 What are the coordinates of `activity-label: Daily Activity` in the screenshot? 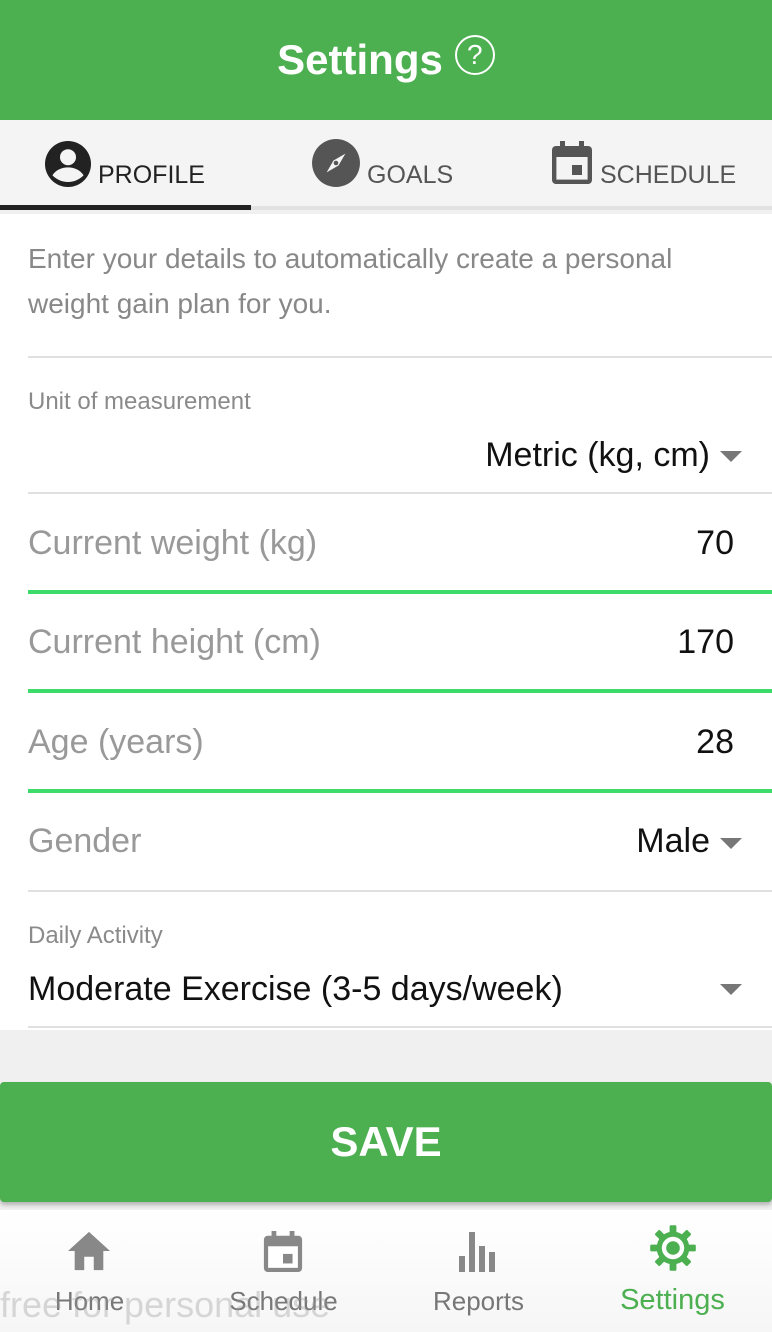 It's located at (95, 935).